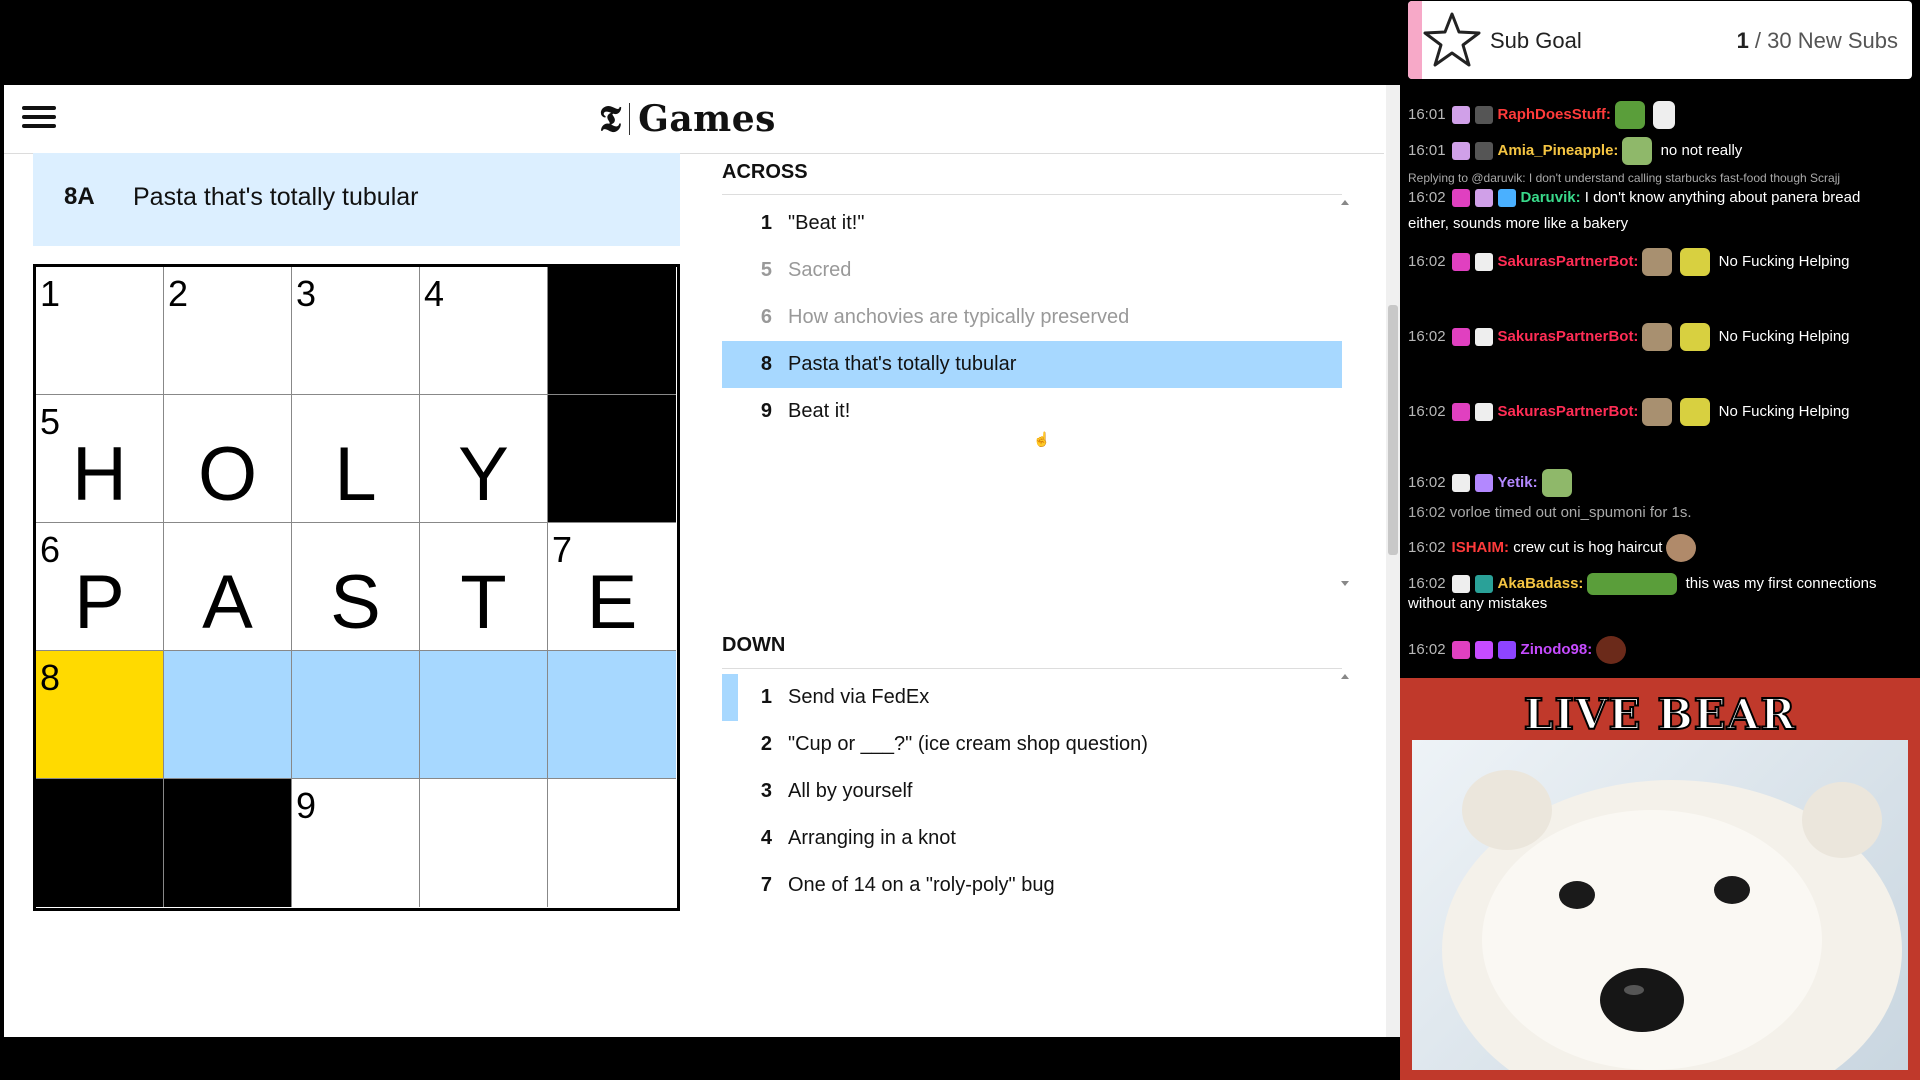  What do you see at coordinates (1032, 697) in the screenshot?
I see `clue-item-crossing: 1 Send via FedEx` at bounding box center [1032, 697].